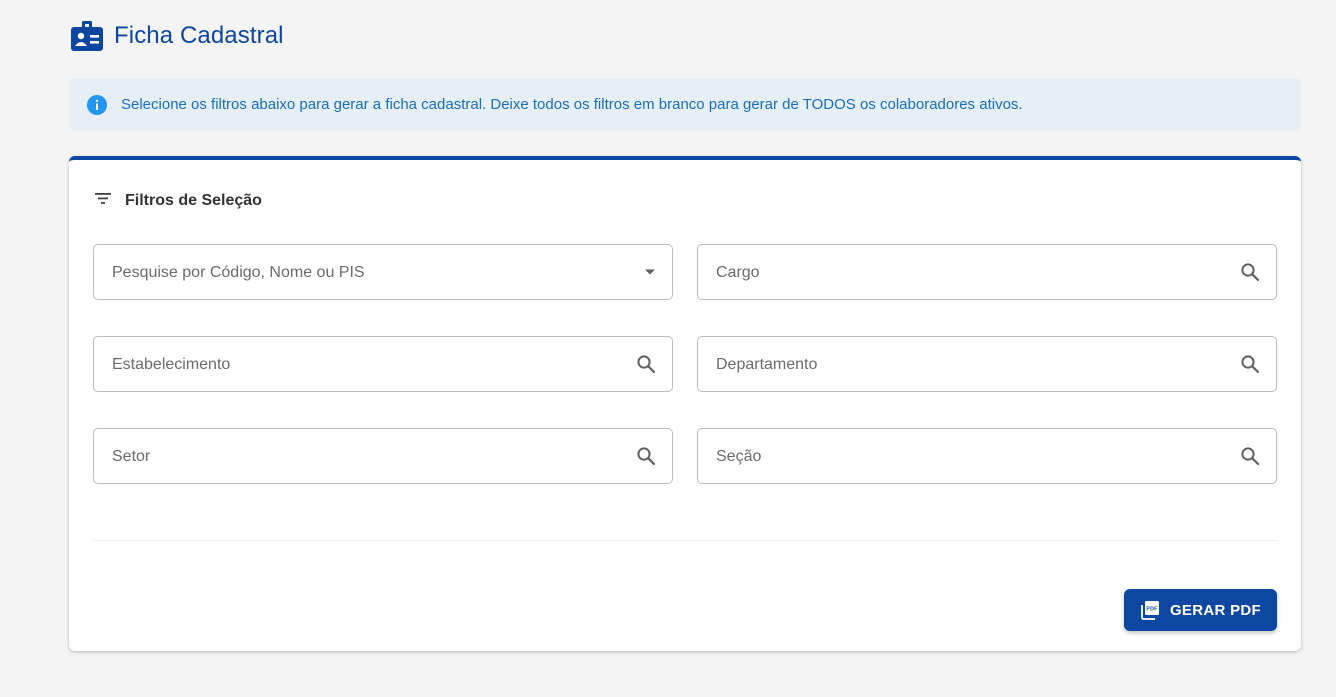 Image resolution: width=1336 pixels, height=697 pixels. Describe the element at coordinates (352, 456) in the screenshot. I see `setor-input` at that location.